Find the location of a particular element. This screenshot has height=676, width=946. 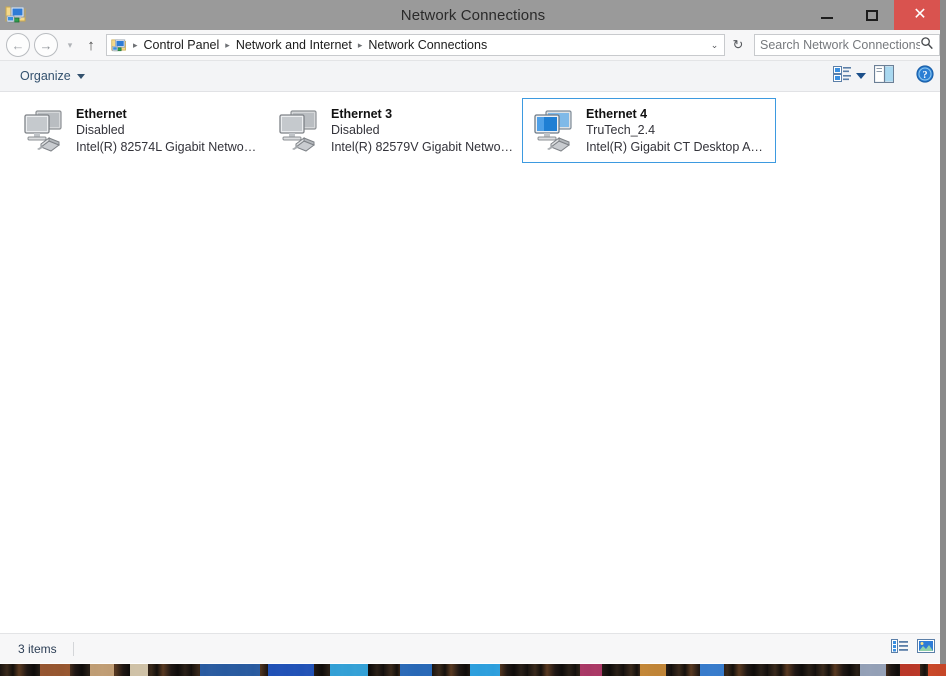

maximize-icon is located at coordinates (871, 15).